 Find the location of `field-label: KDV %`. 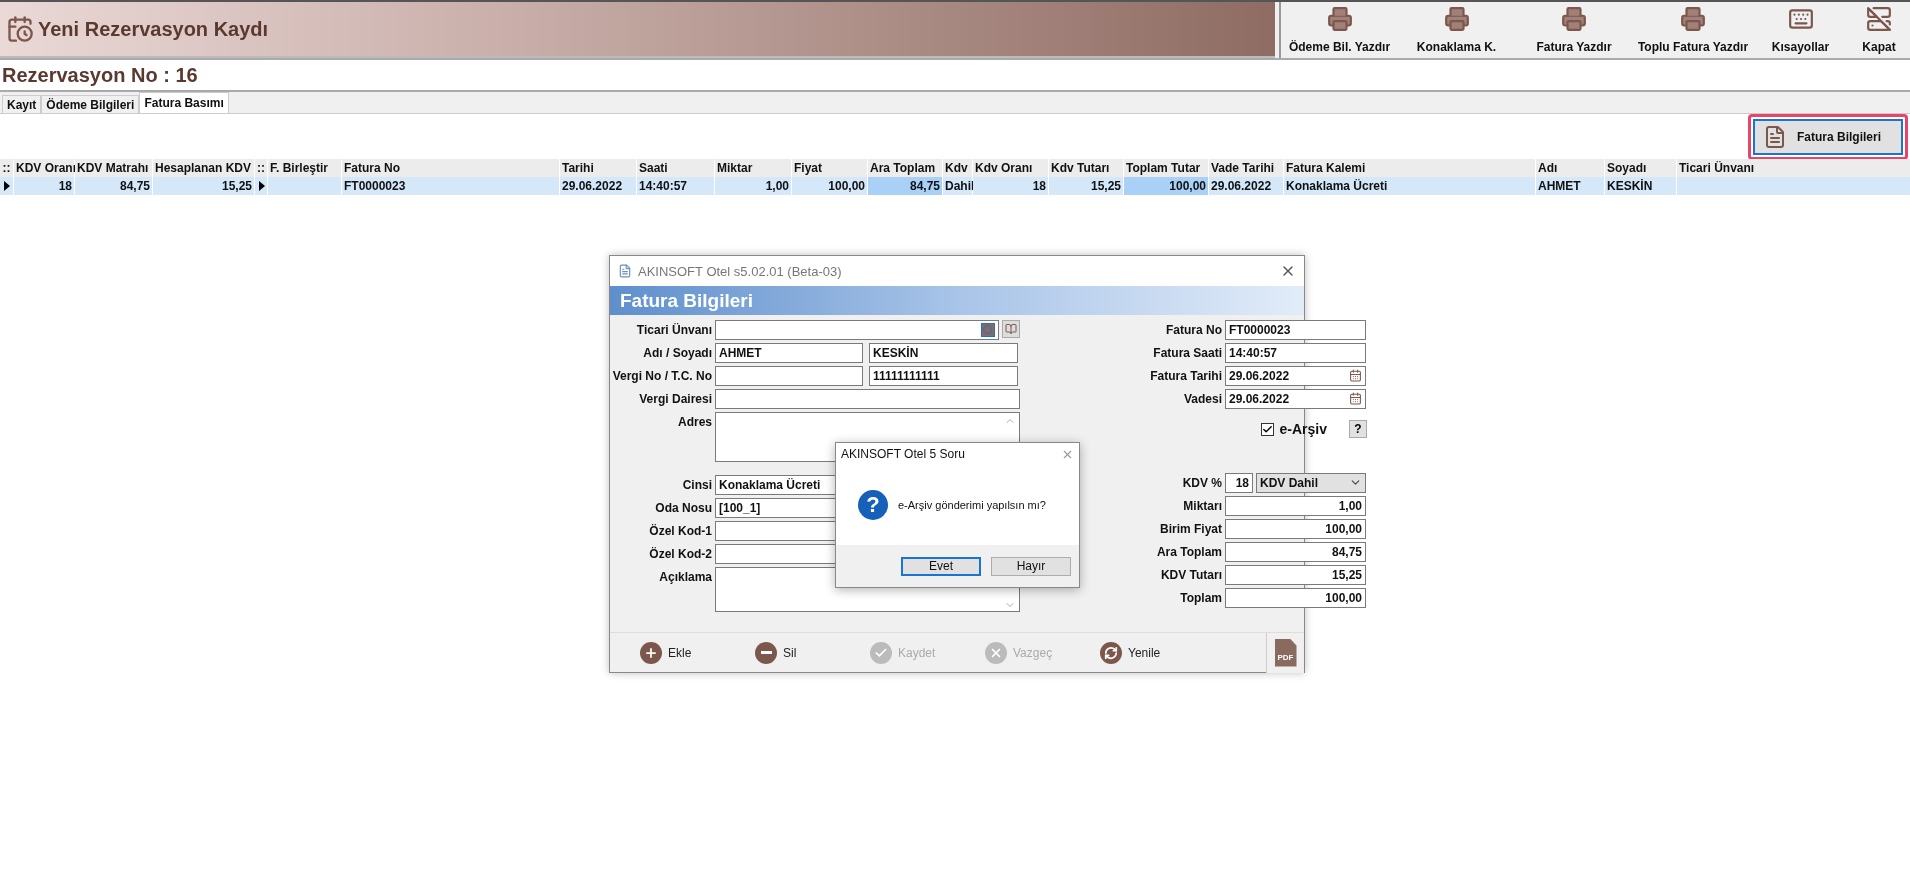

field-label: KDV % is located at coordinates (1201, 482).